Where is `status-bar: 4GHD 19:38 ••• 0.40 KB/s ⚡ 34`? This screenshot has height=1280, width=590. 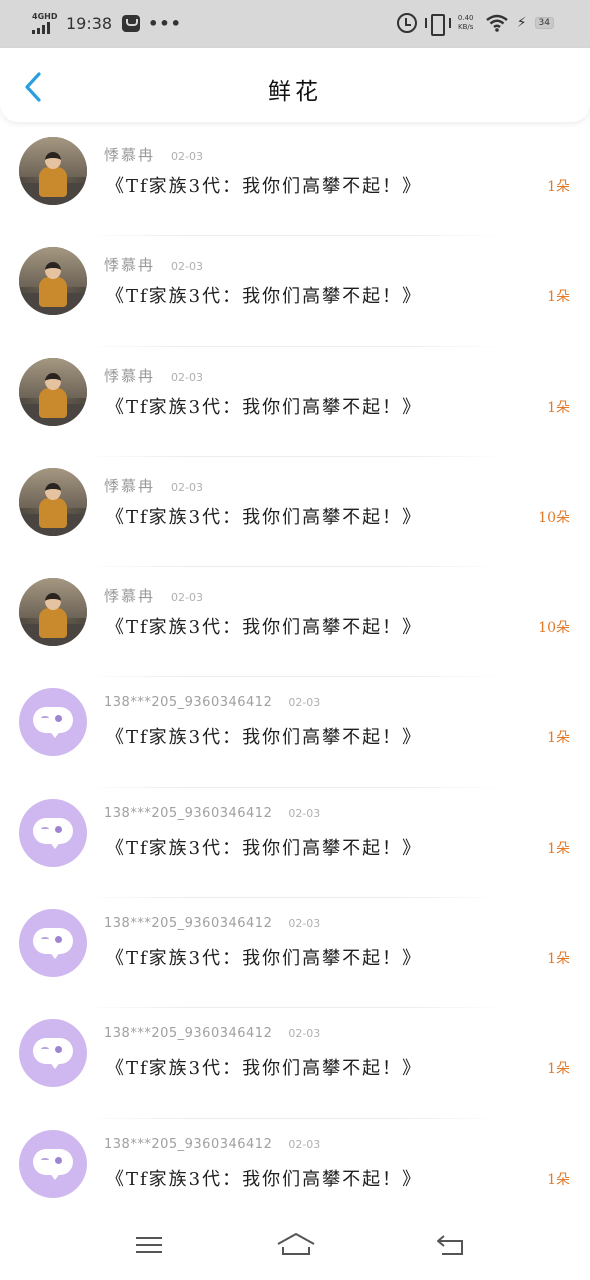
status-bar: 4GHD 19:38 ••• 0.40 KB/s ⚡ 34 is located at coordinates (295, 24).